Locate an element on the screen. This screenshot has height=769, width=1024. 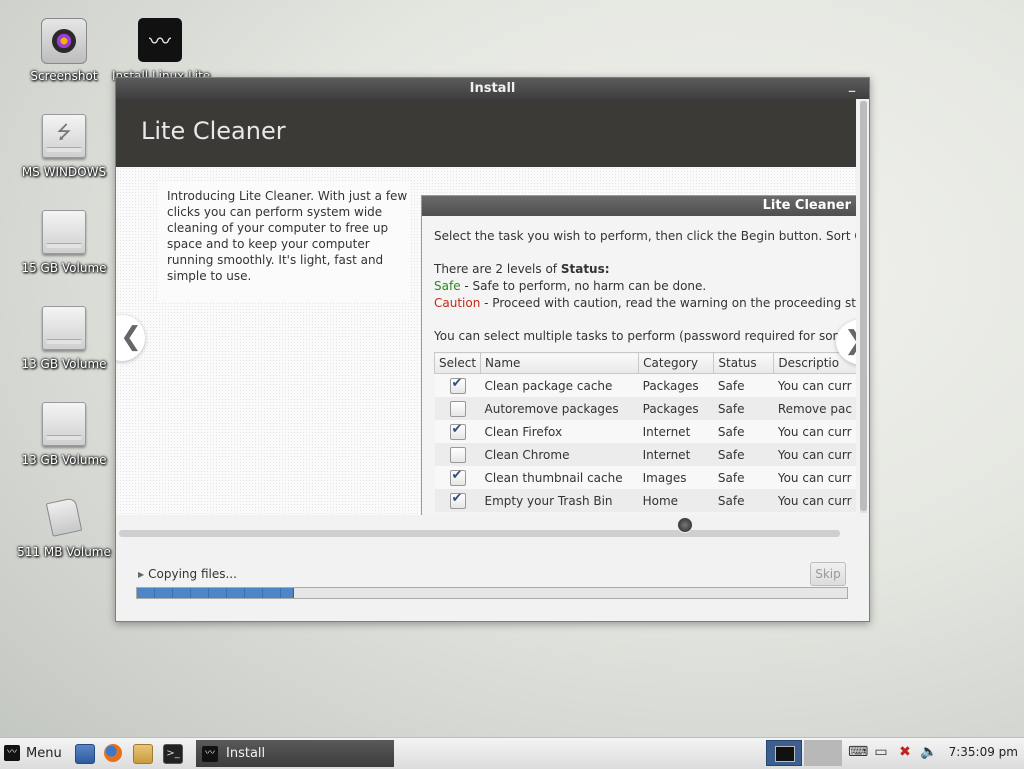
table-cell: Packages is located at coordinates (676, 408).